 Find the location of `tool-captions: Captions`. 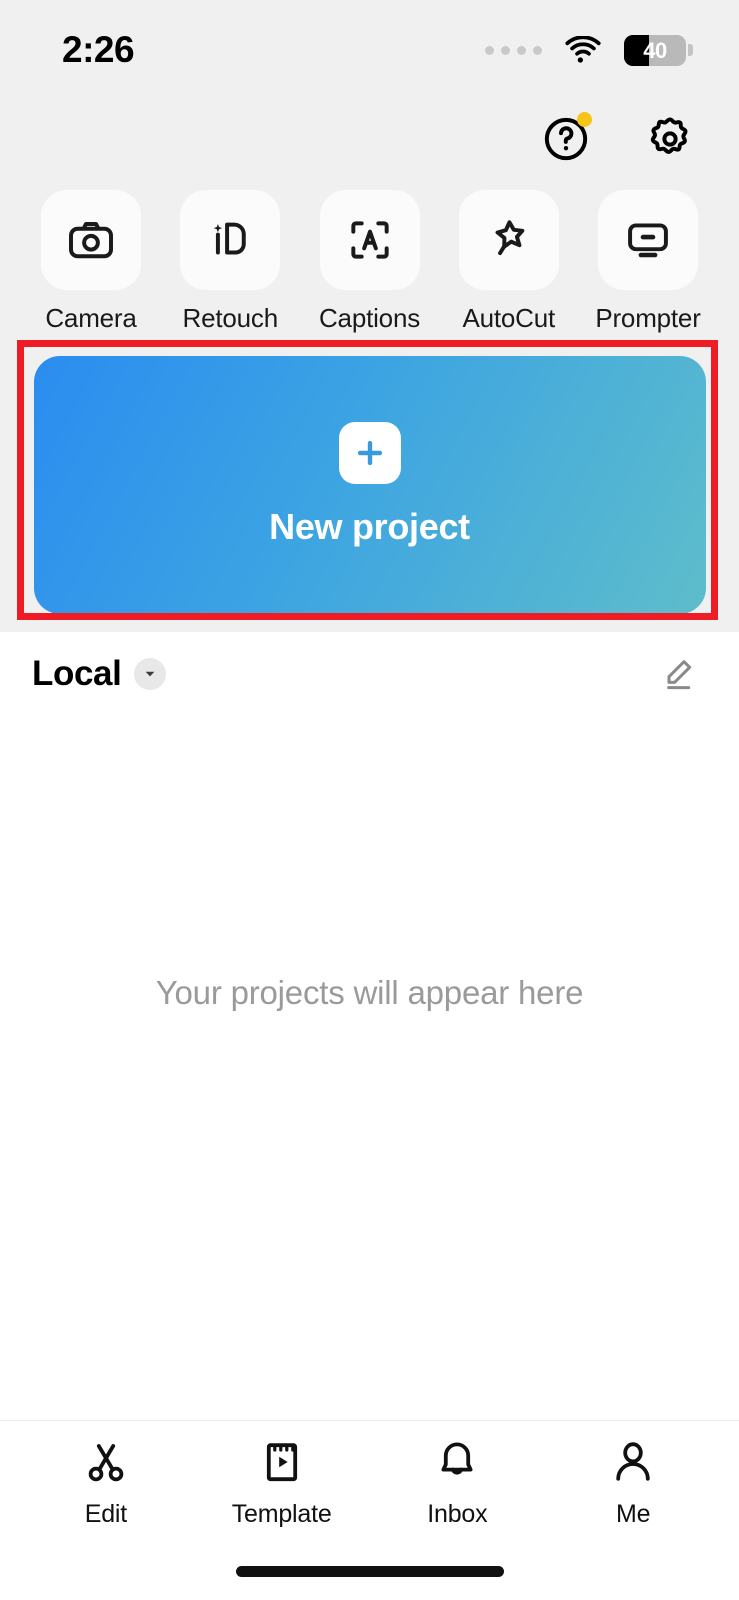

tool-captions: Captions is located at coordinates (370, 262).